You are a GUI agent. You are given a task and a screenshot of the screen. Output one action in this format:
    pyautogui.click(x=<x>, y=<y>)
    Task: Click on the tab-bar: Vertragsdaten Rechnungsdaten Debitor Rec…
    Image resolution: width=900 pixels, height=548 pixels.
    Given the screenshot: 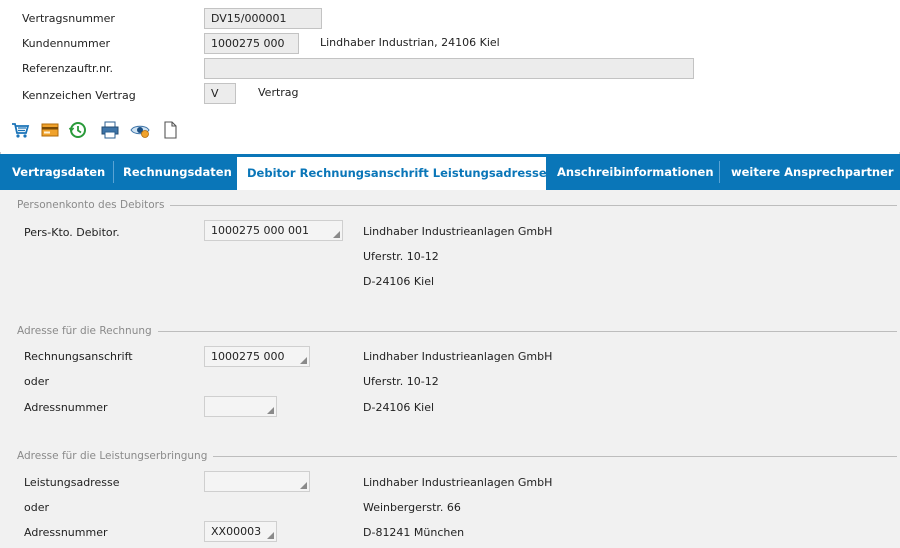 What is the action you would take?
    pyautogui.click(x=450, y=172)
    